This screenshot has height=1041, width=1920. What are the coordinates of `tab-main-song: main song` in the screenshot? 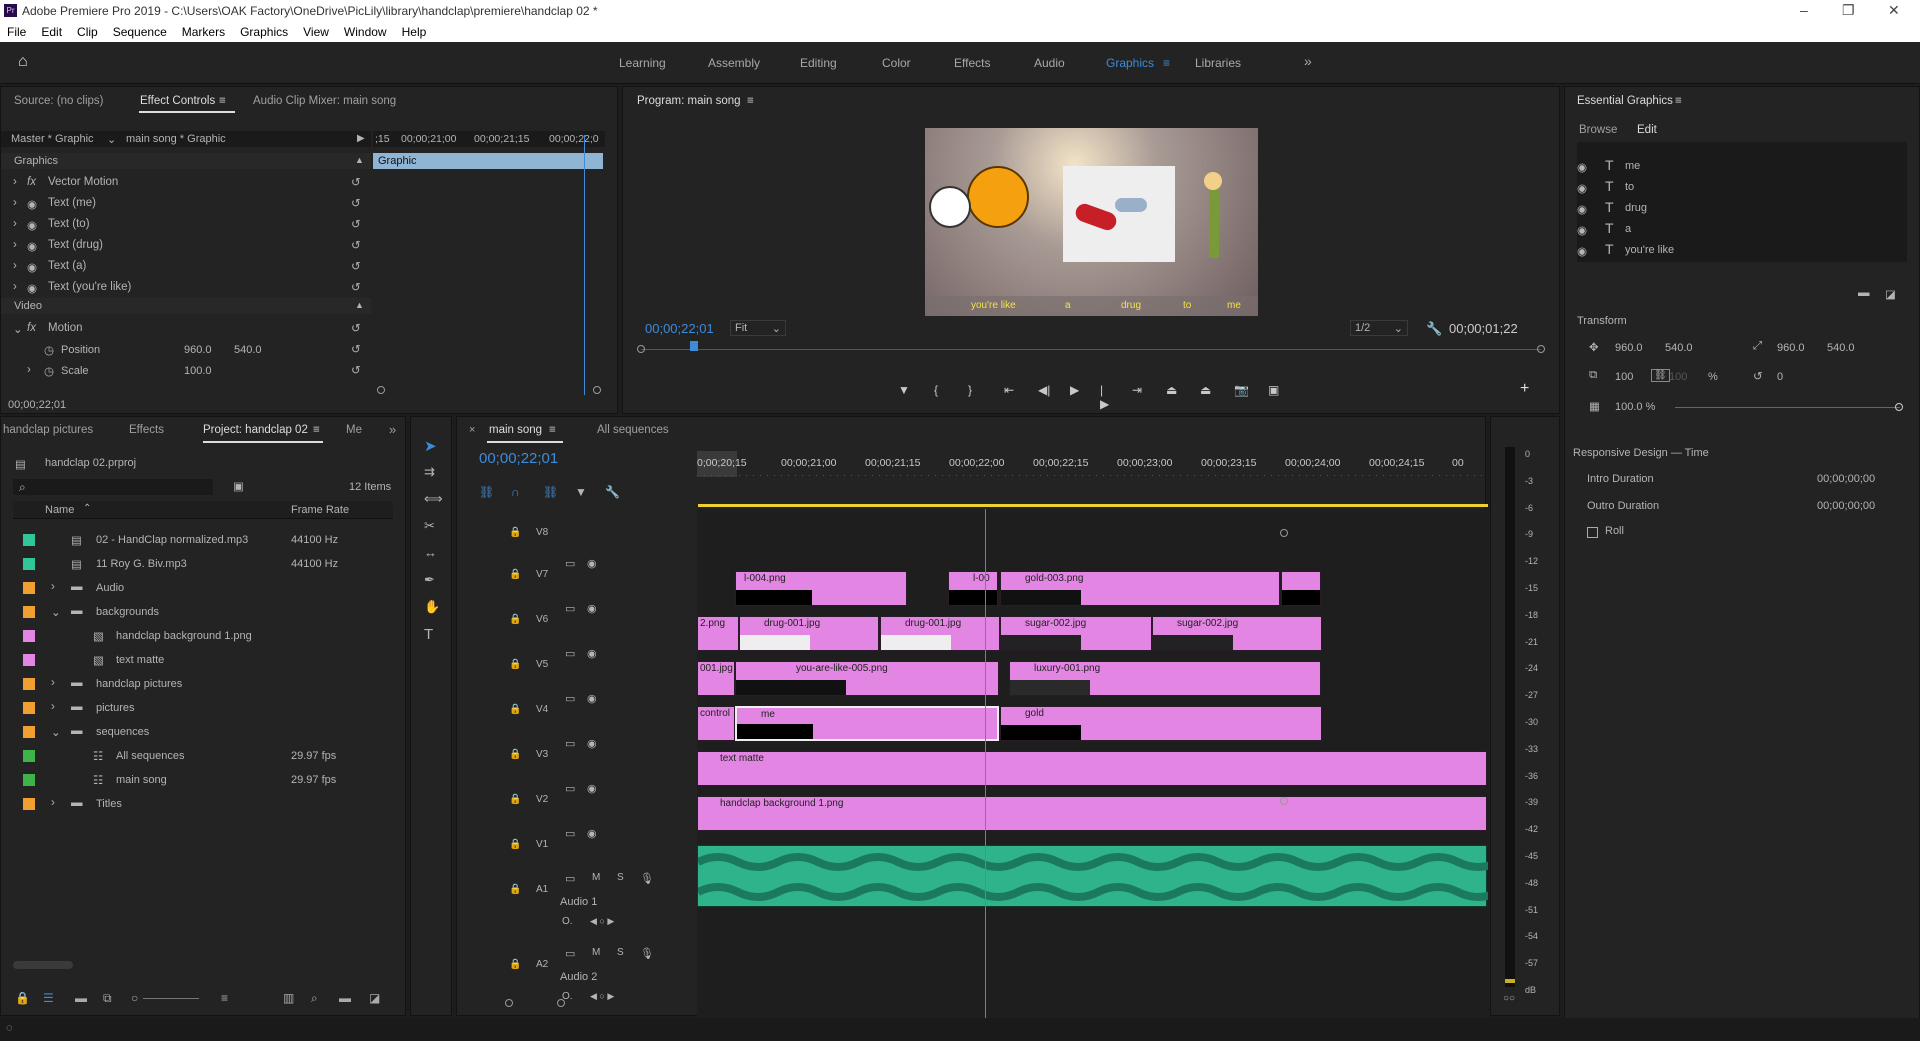 It's located at (515, 430).